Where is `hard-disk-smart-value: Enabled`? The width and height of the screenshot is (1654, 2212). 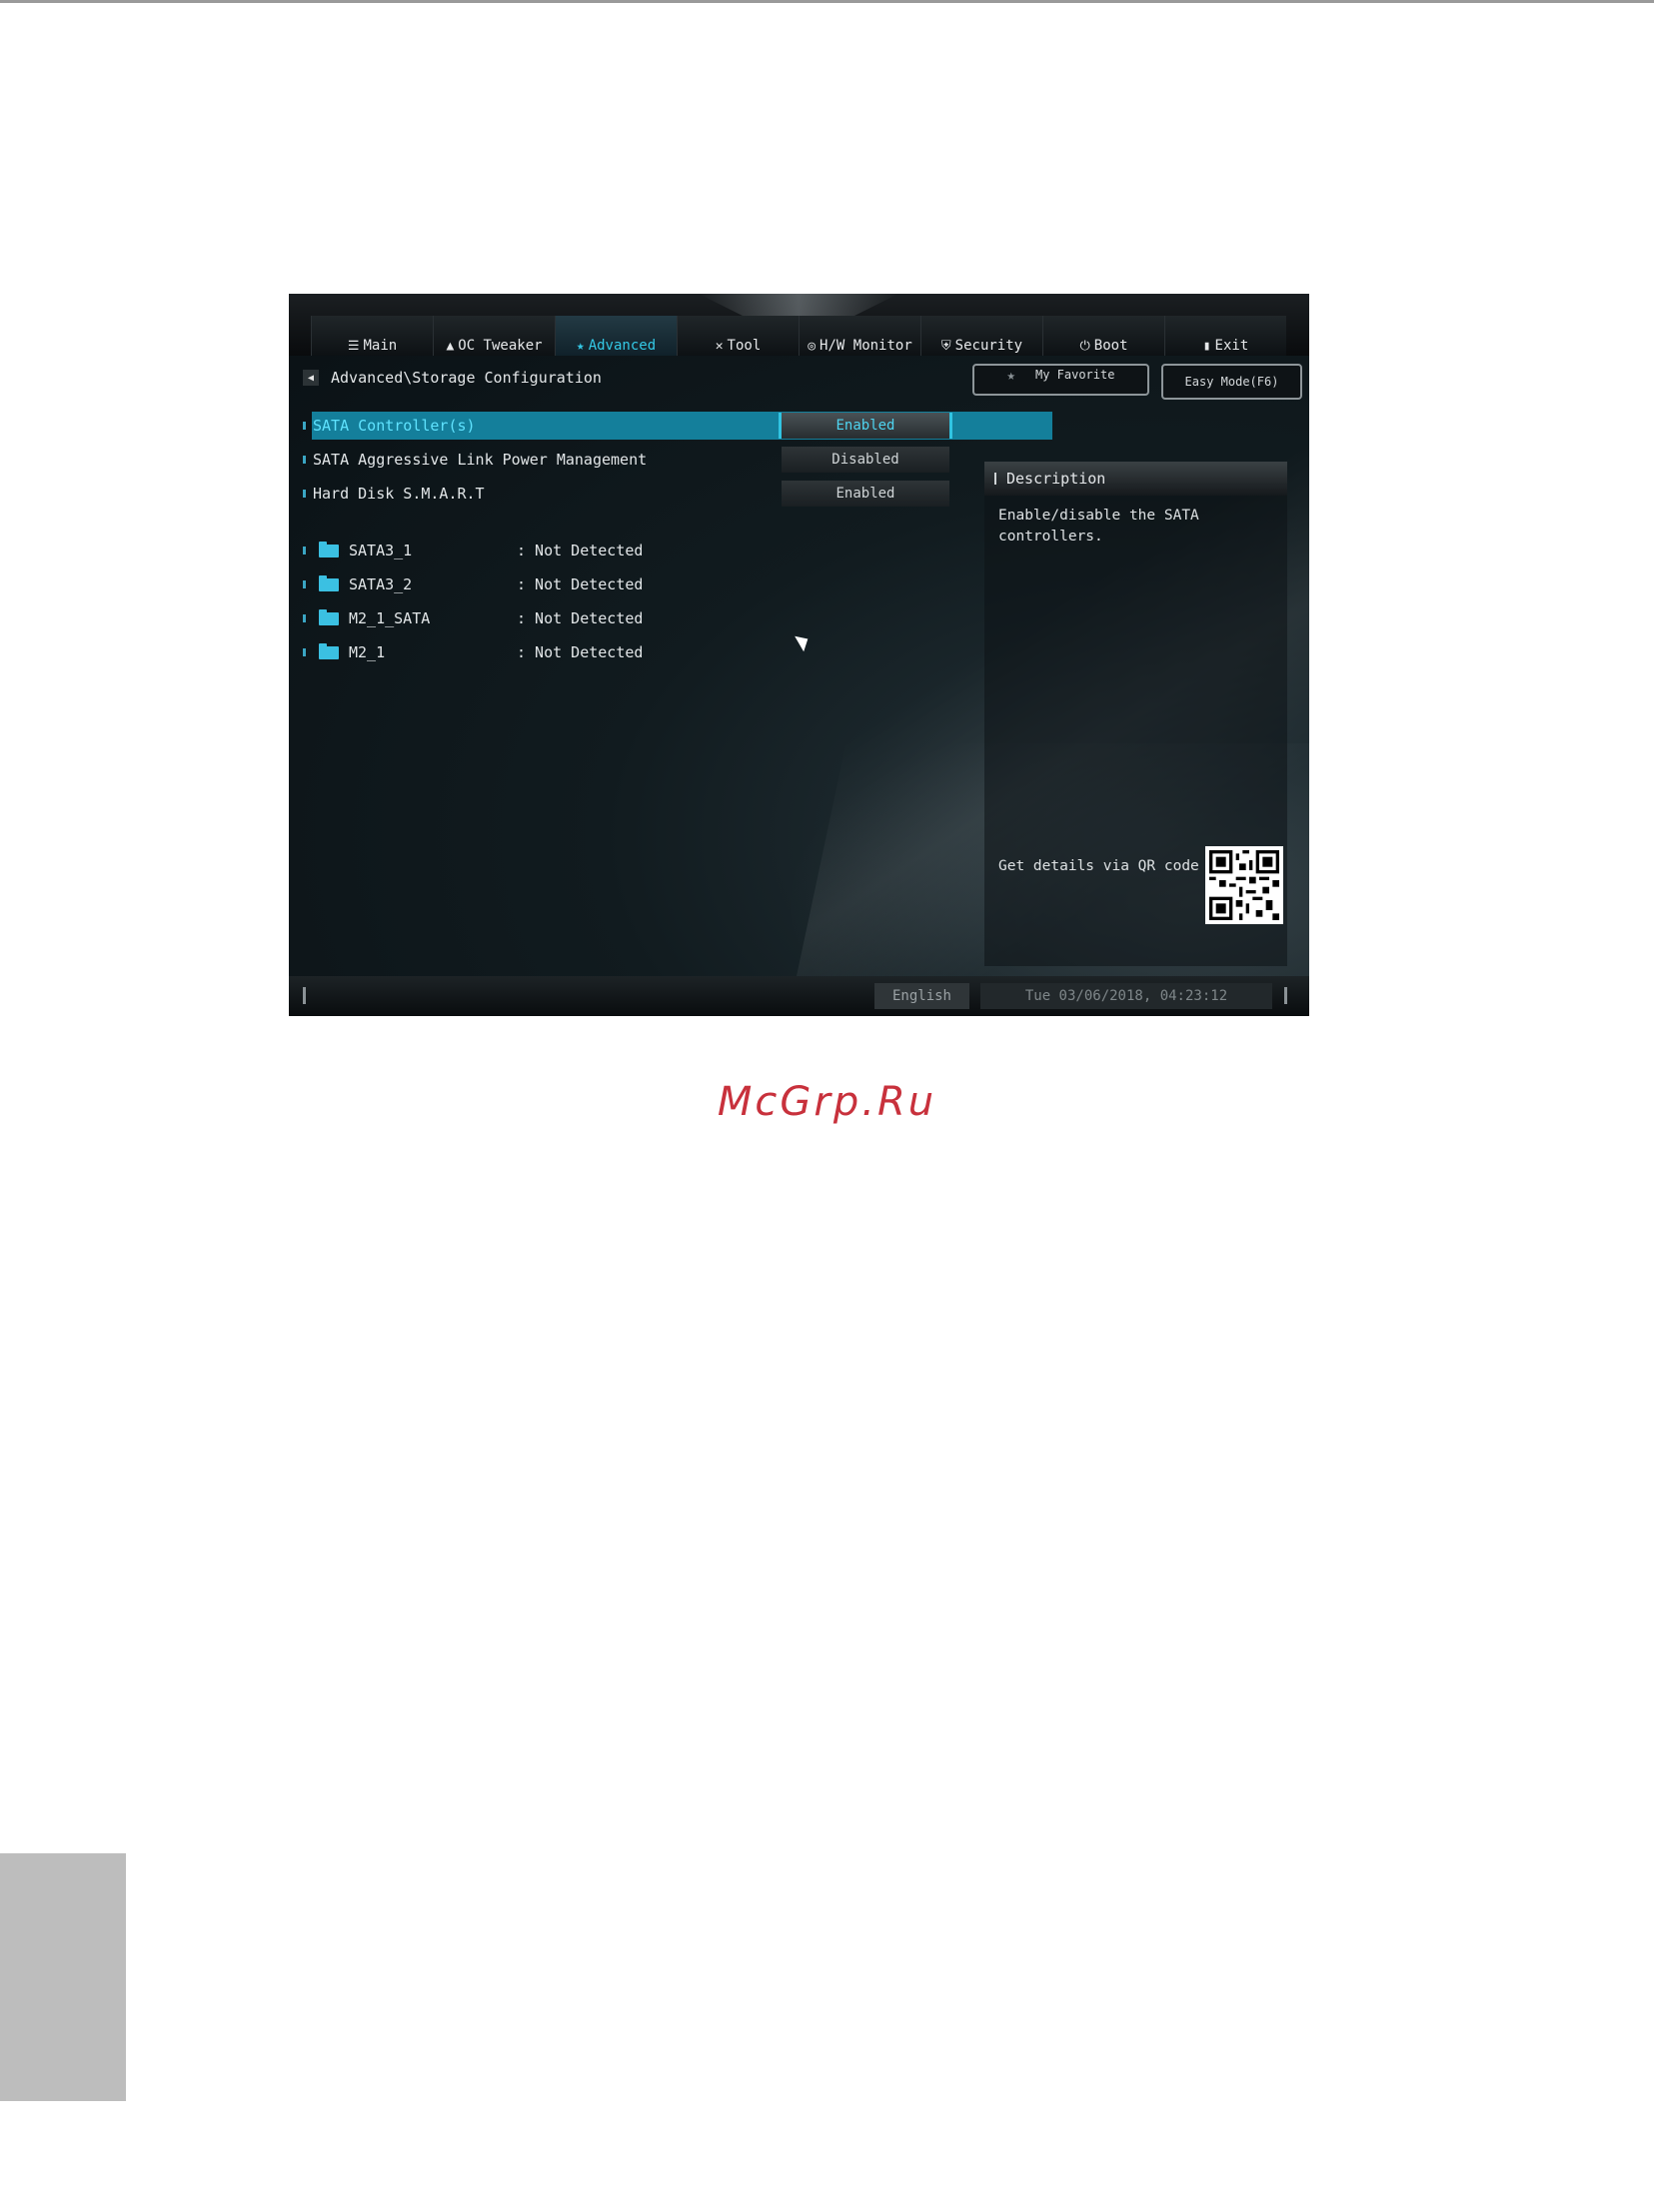 hard-disk-smart-value: Enabled is located at coordinates (865, 494).